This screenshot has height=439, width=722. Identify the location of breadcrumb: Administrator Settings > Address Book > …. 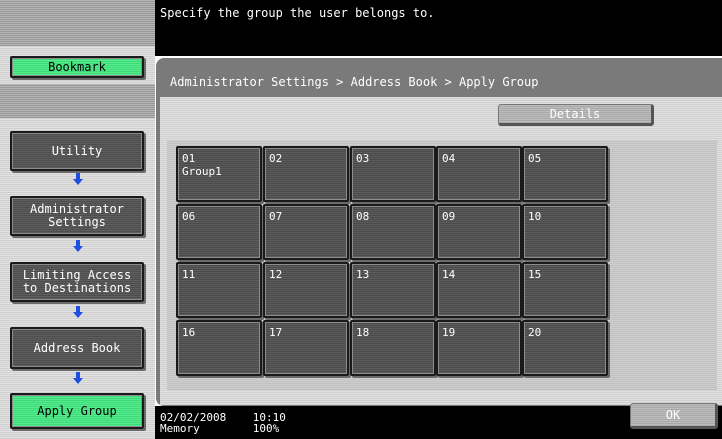
(354, 82).